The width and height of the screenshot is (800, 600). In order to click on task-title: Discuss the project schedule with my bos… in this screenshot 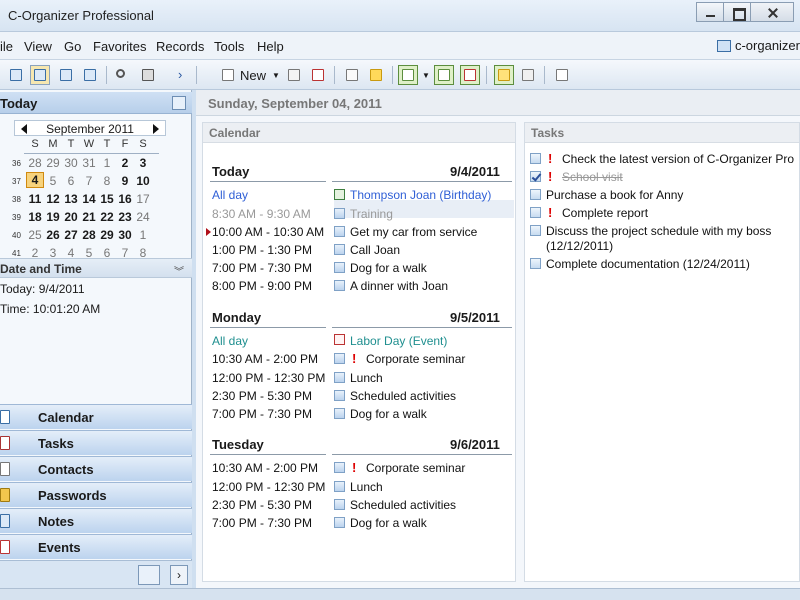, I will do `click(666, 239)`.